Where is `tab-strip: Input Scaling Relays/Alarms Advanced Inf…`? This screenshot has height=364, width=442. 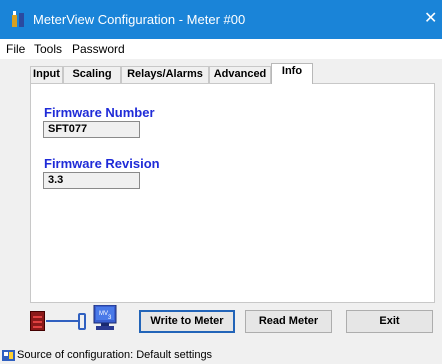
tab-strip: Input Scaling Relays/Alarms Advanced Inf… is located at coordinates (221, 71).